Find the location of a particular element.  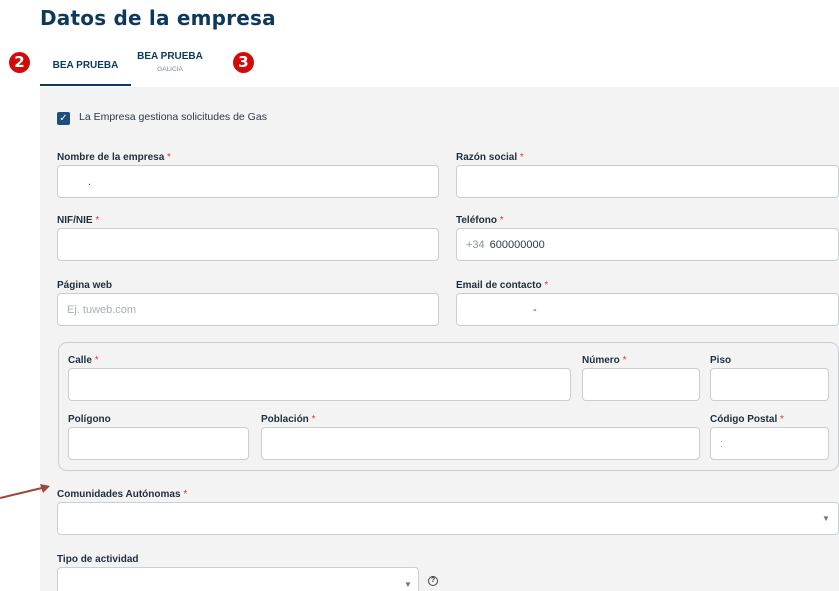

tab-bea-prueba-galicia: BEA PRUEBA GALICIA is located at coordinates (170, 62).